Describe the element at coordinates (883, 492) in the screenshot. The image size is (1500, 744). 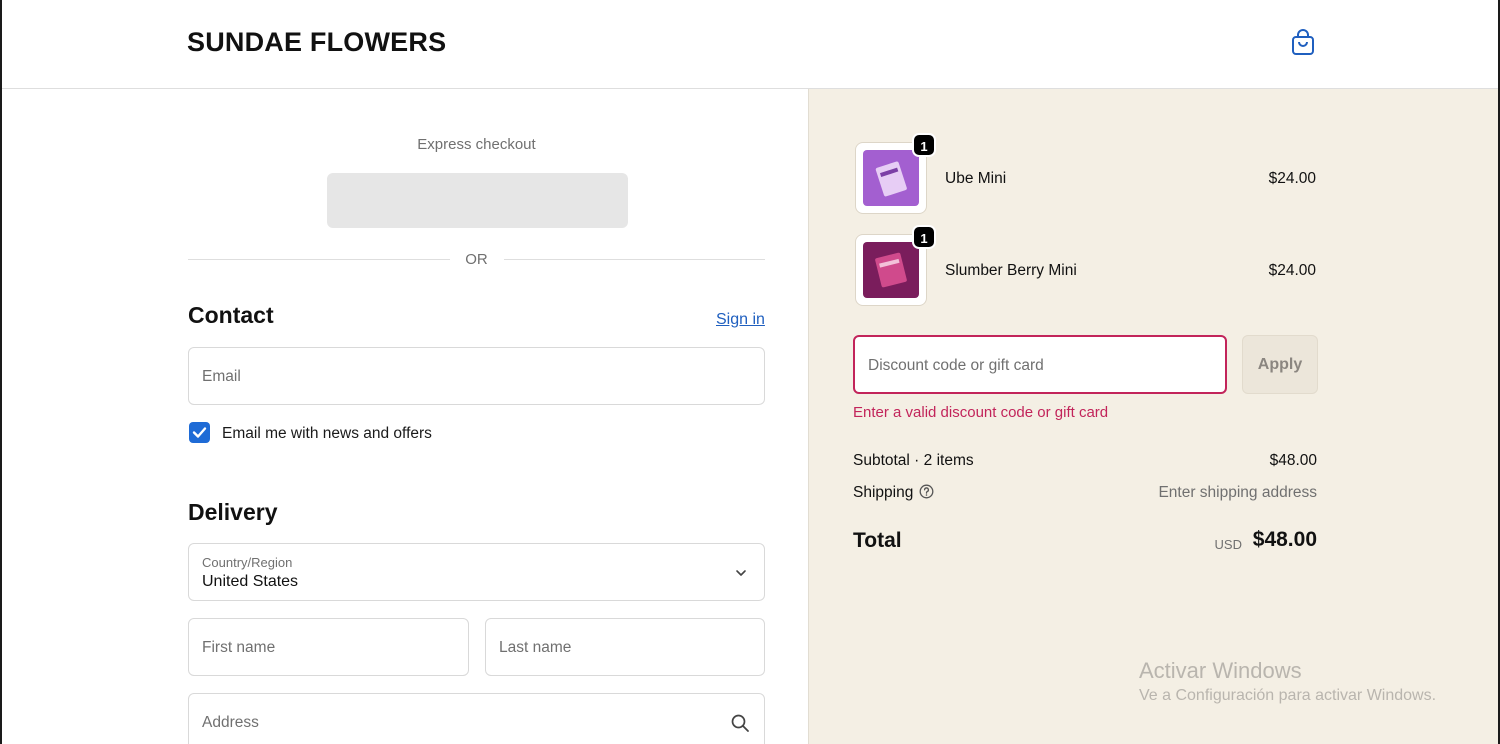
I see `shipping-label: Shipping` at that location.